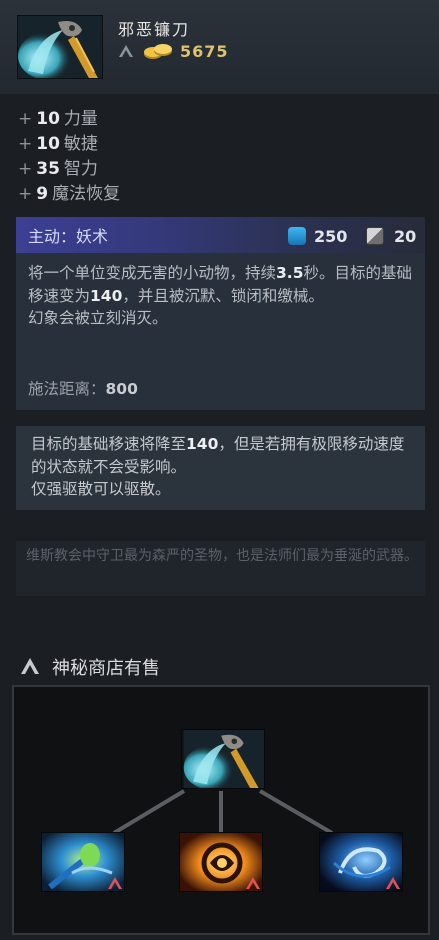  I want to click on desc-illusion-note: 幻象会被立刻消灭。, so click(98, 318).